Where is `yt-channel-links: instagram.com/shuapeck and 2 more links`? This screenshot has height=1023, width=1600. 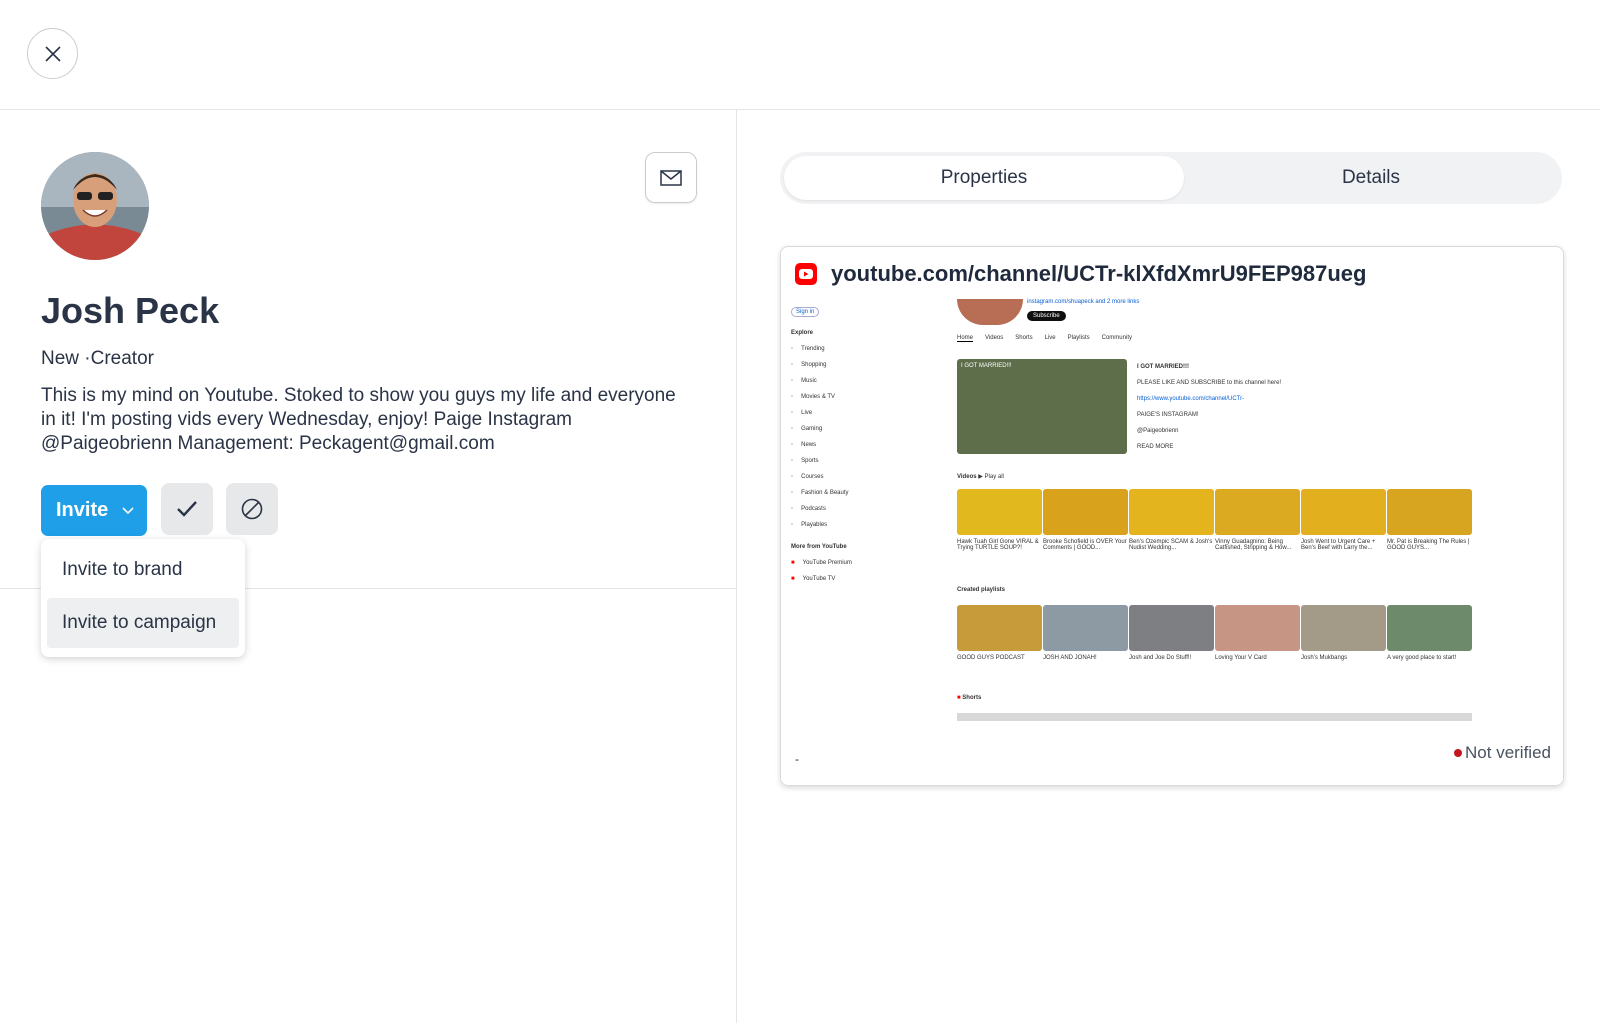
yt-channel-links: instagram.com/shuapeck and 2 more links is located at coordinates (1083, 302).